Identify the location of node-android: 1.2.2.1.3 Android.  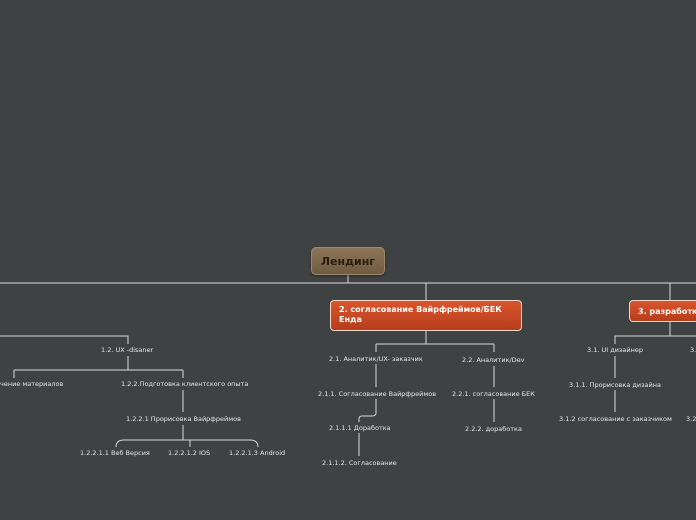
(257, 453).